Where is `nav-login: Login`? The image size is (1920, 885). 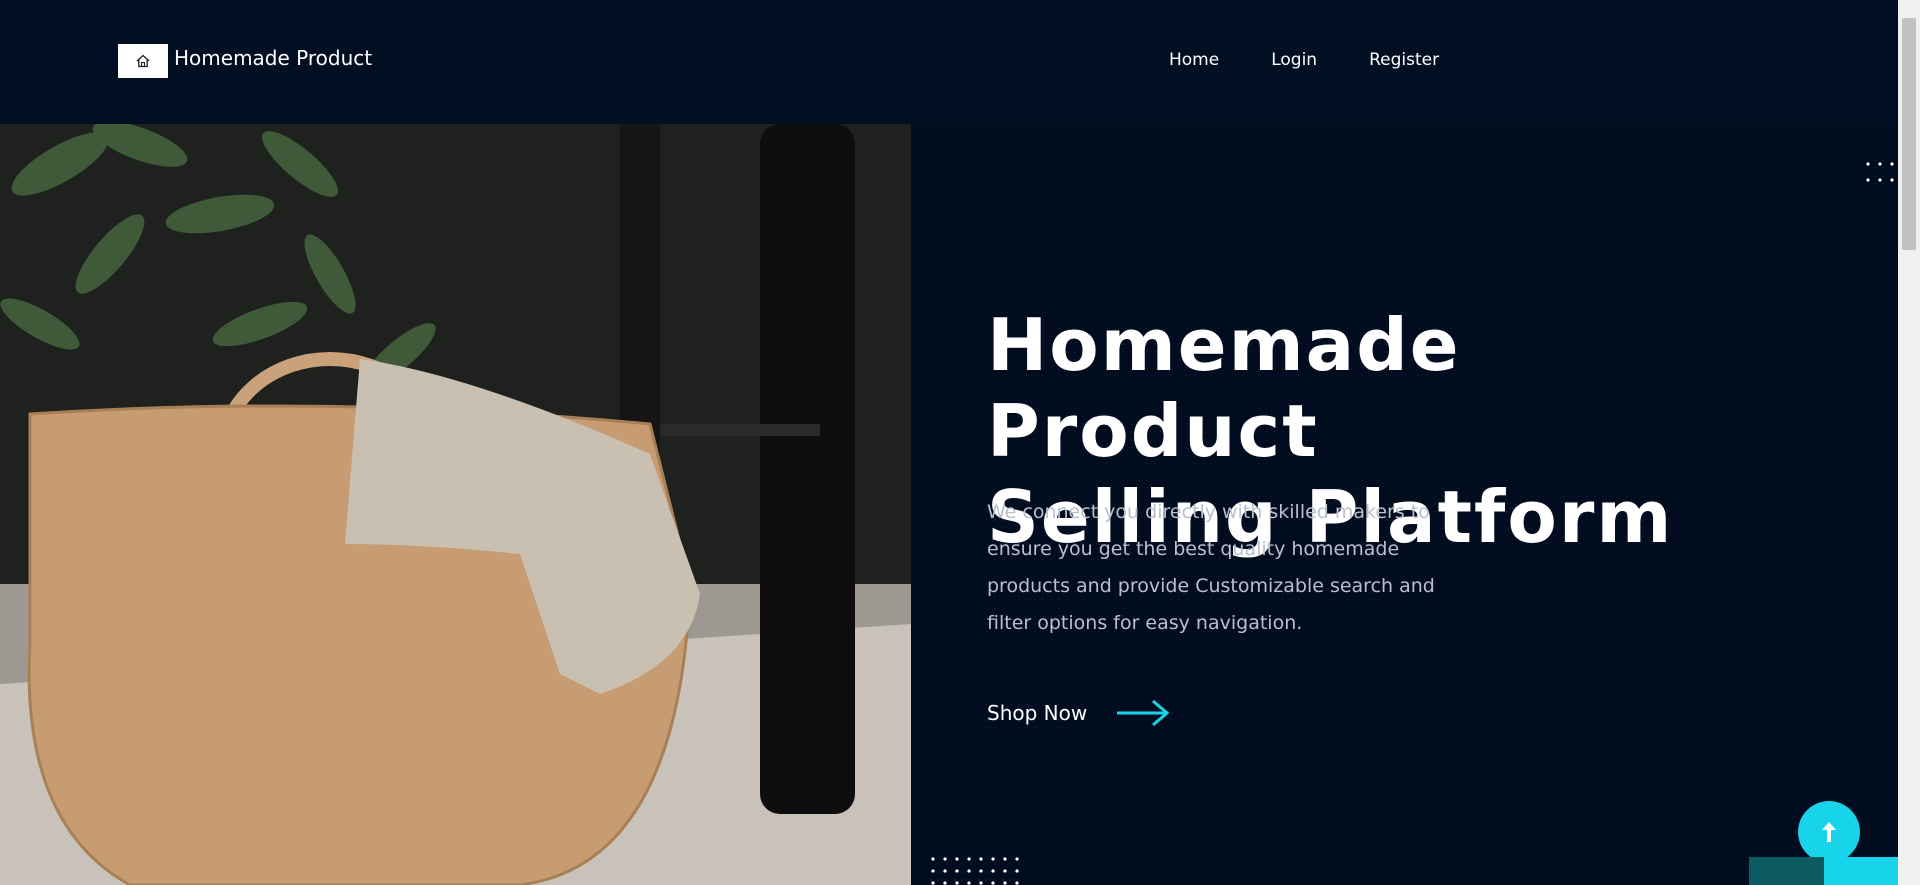 nav-login: Login is located at coordinates (1294, 60).